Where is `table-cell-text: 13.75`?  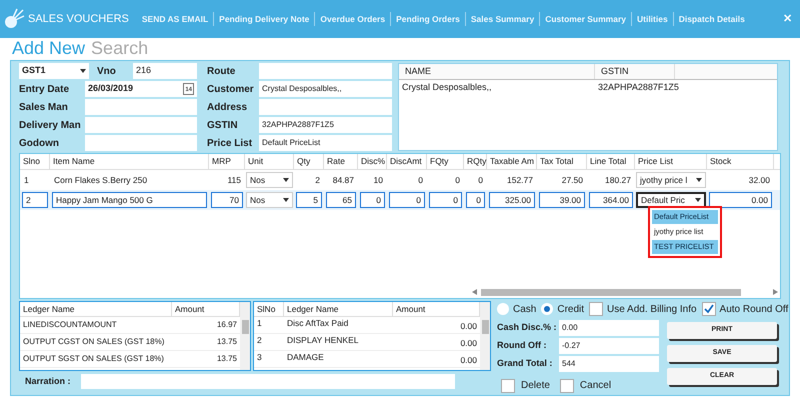 table-cell-text: 13.75 is located at coordinates (227, 342).